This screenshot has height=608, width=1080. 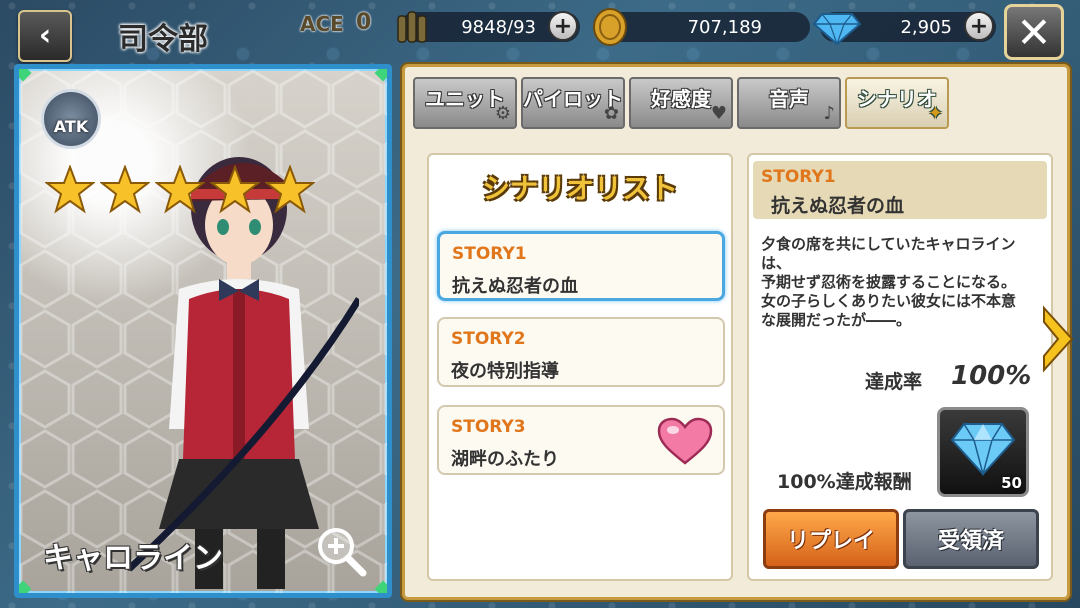 I want to click on tab-bar: ユニット ⚙ パイロット ✿ 好感度 ♥ 音声 ♪ シナリオ ✦, so click(x=681, y=103).